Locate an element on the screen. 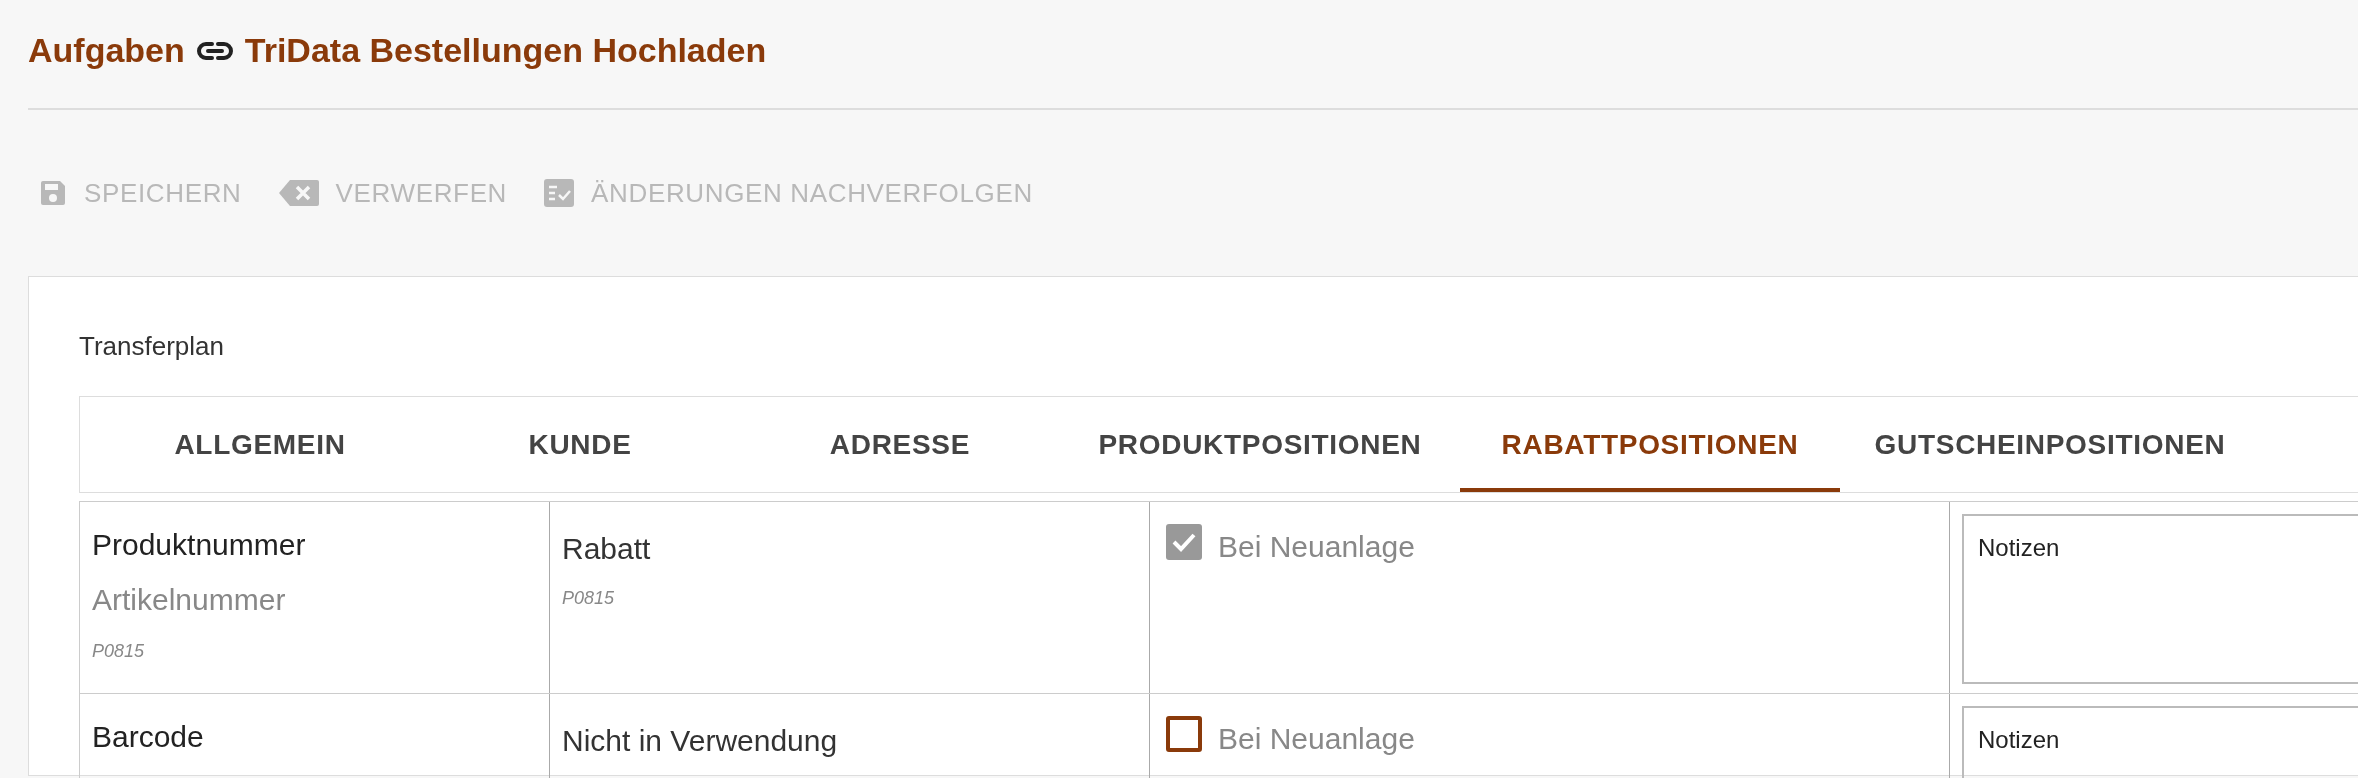 This screenshot has width=2358, height=778. tab: KUNDE is located at coordinates (580, 444).